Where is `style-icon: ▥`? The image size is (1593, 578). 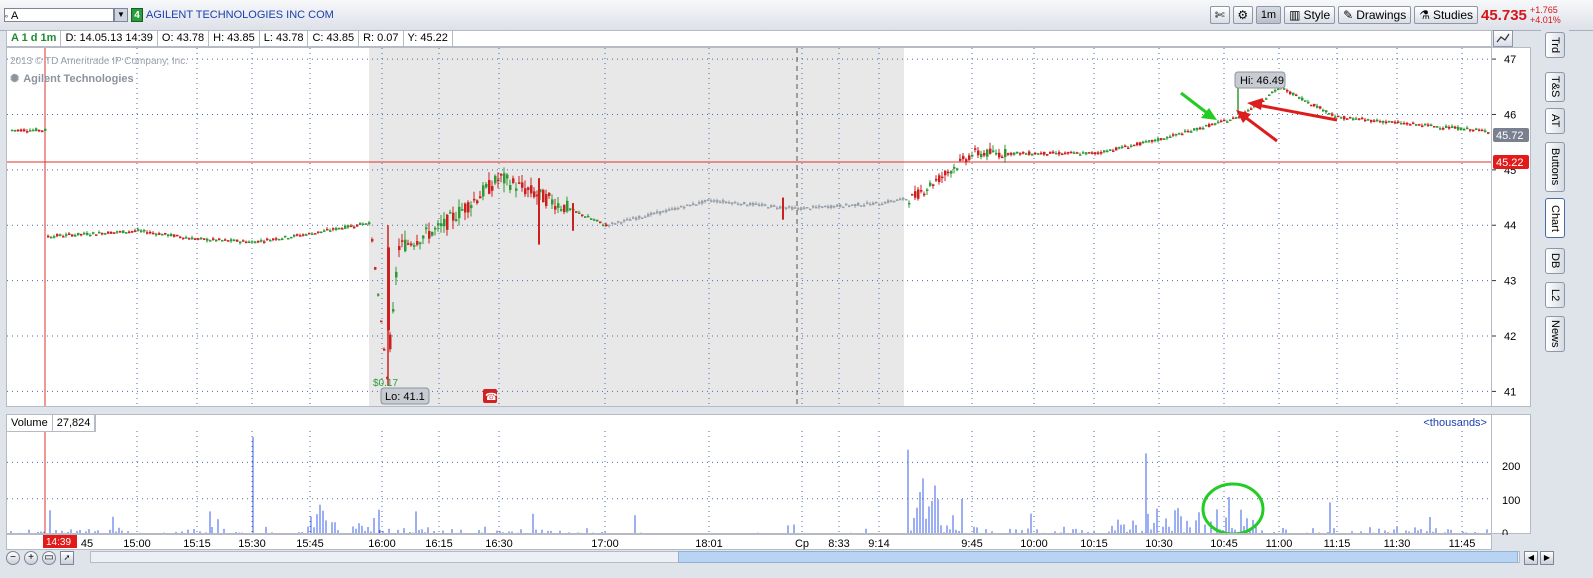
style-icon: ▥ is located at coordinates (1295, 15).